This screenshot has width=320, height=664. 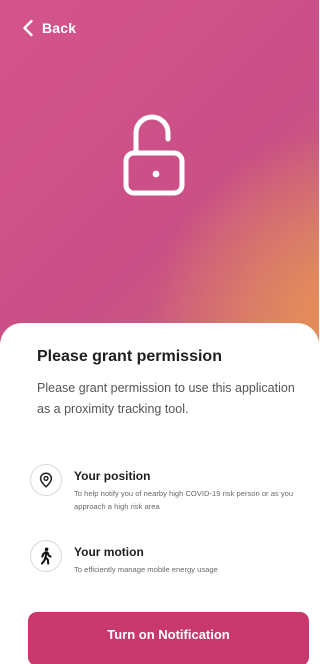 I want to click on permission-item-title: Your motion, so click(x=109, y=552).